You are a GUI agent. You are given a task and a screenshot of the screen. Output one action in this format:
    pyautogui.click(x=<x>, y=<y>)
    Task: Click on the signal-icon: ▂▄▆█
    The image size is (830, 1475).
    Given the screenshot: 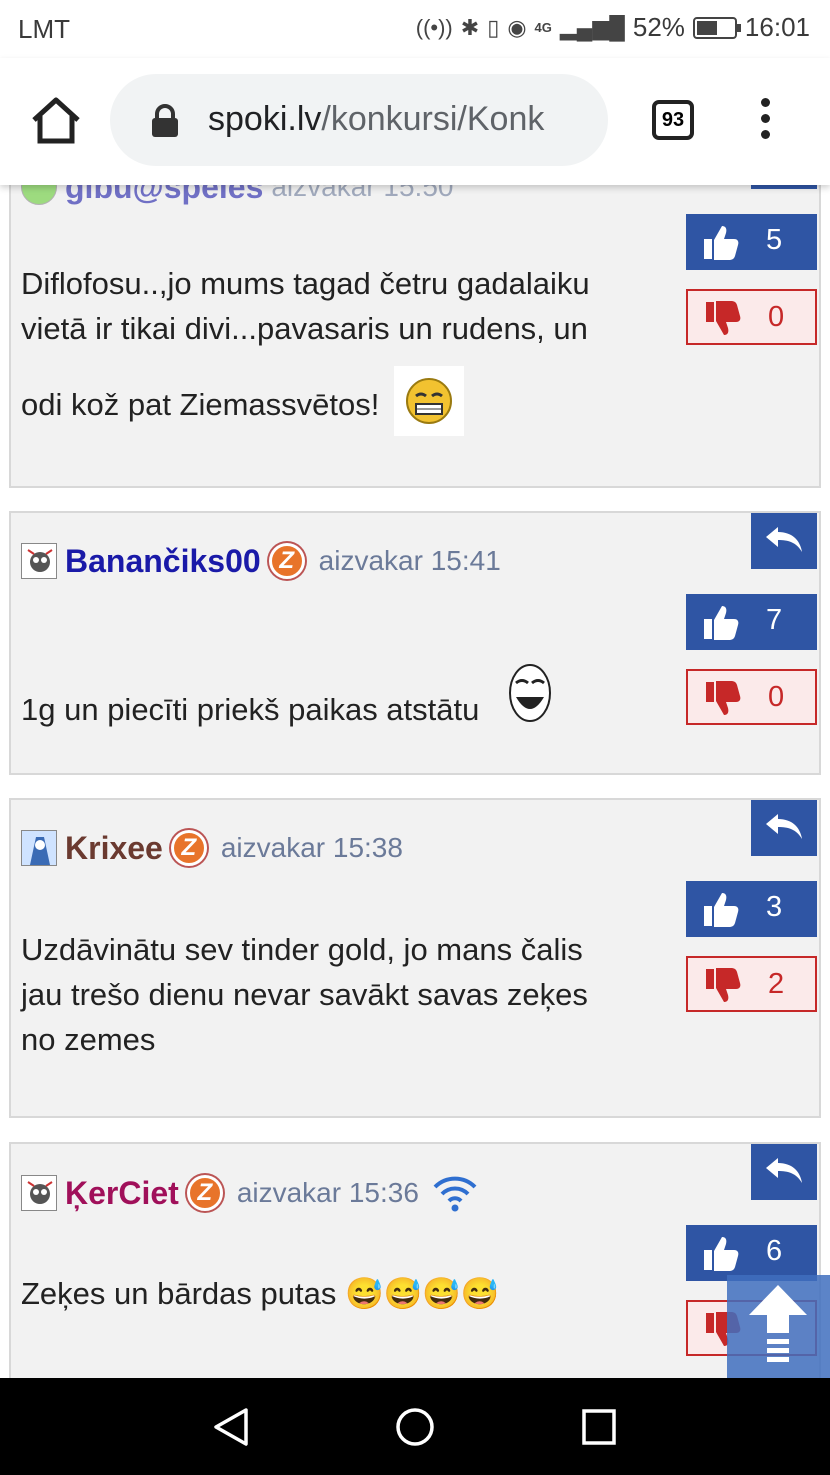 What is the action you would take?
    pyautogui.click(x=592, y=27)
    